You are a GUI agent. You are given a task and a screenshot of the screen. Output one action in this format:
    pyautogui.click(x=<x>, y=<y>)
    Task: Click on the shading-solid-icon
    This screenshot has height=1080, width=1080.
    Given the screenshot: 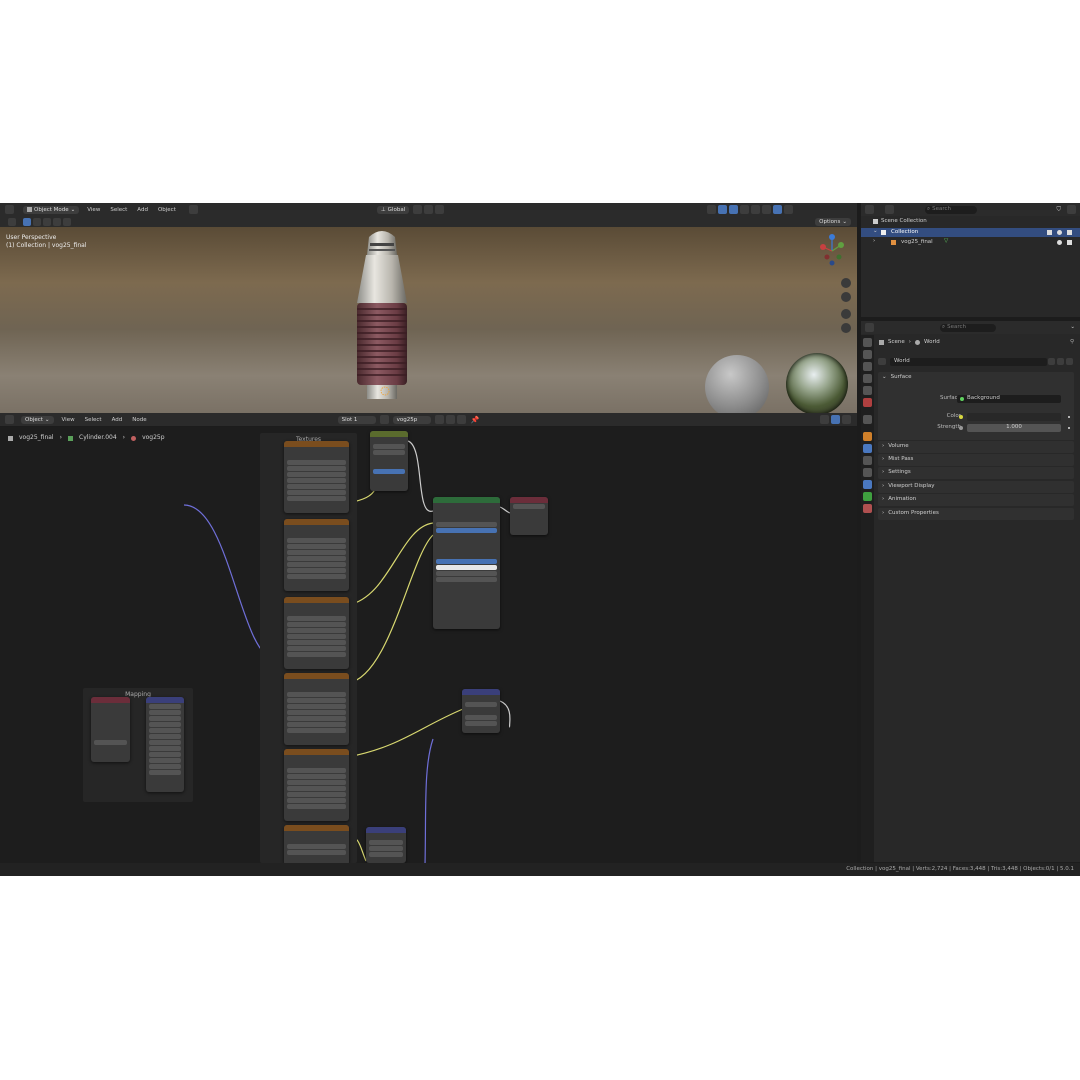 What is the action you would take?
    pyautogui.click(x=767, y=209)
    